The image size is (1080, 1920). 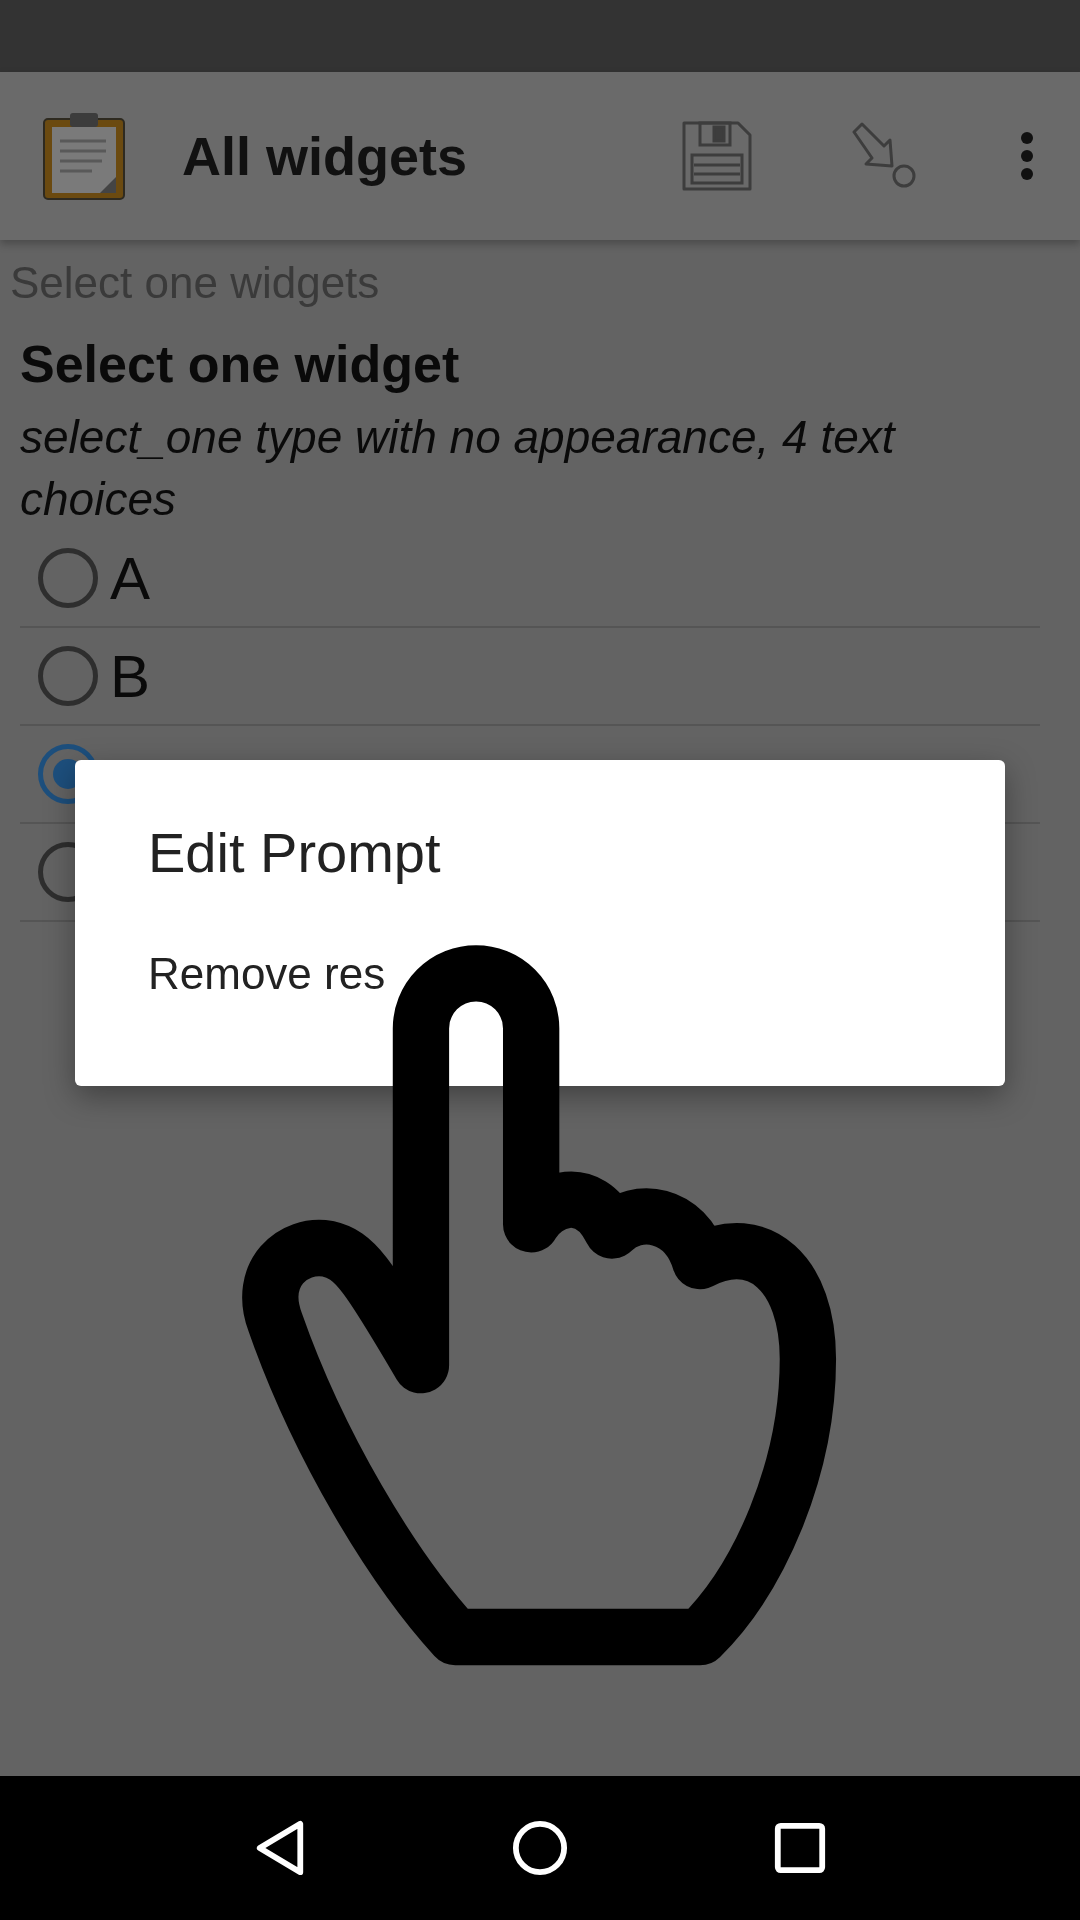 I want to click on choice-label: B, so click(x=130, y=676).